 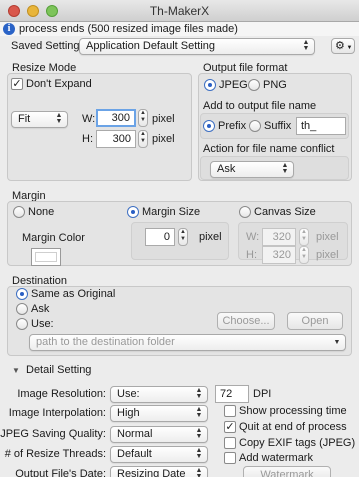 I want to click on canvas-width-input: 320, so click(x=279, y=237).